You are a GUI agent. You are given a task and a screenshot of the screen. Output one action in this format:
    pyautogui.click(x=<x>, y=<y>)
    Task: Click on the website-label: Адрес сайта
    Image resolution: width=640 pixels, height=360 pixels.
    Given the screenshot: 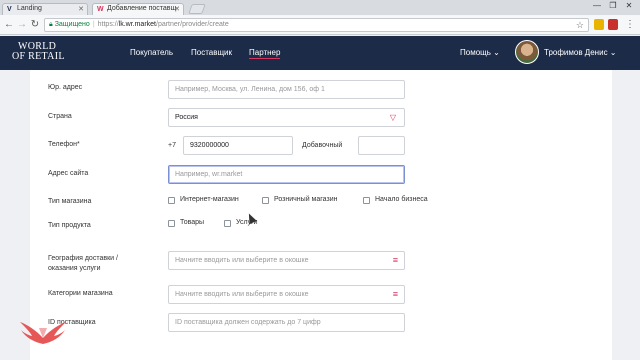 What is the action you would take?
    pyautogui.click(x=68, y=173)
    